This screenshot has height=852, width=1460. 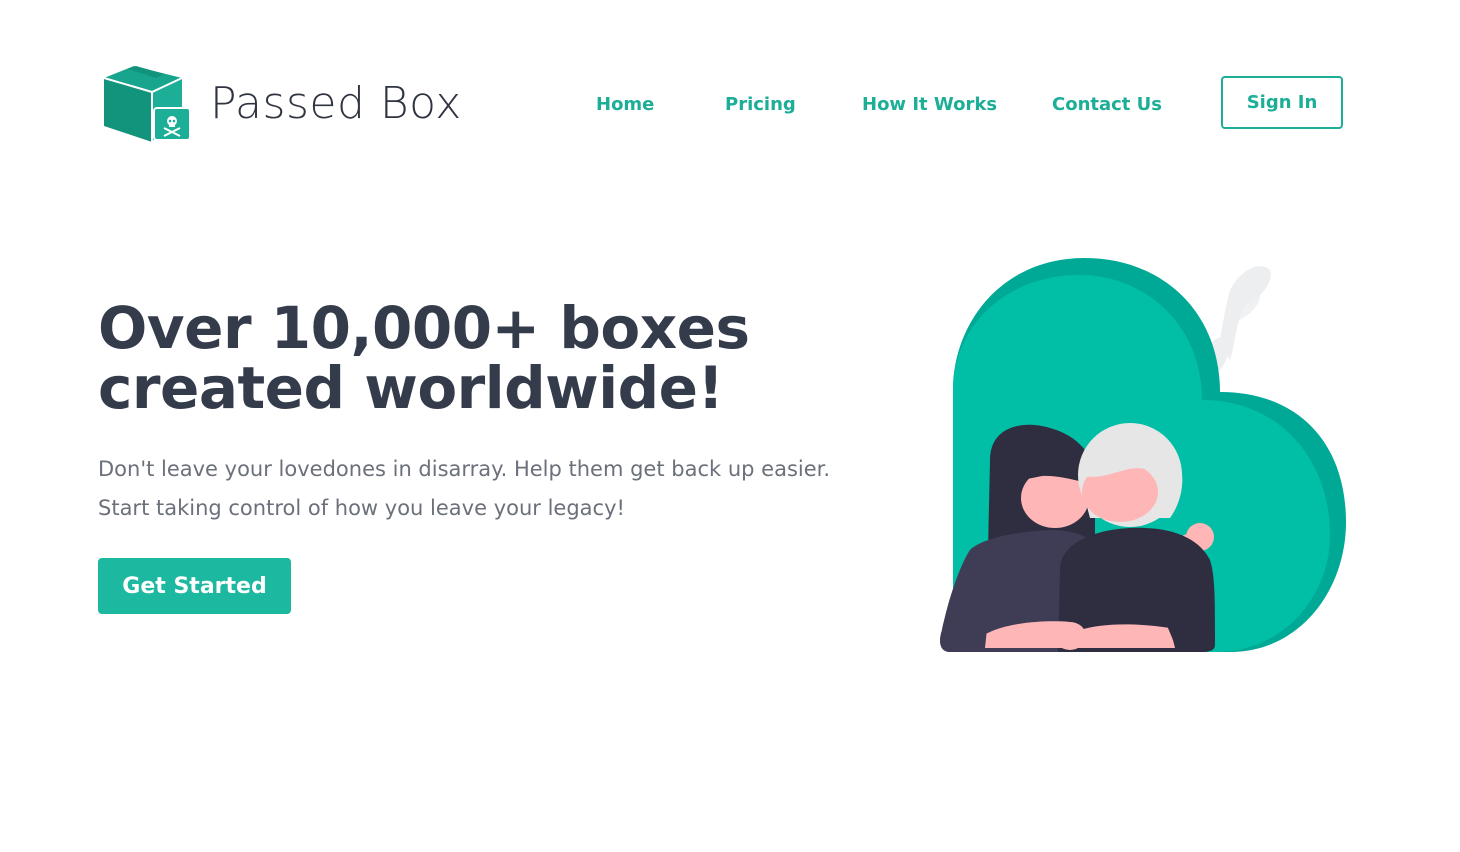 I want to click on get-started-button: Get Started, so click(x=194, y=586).